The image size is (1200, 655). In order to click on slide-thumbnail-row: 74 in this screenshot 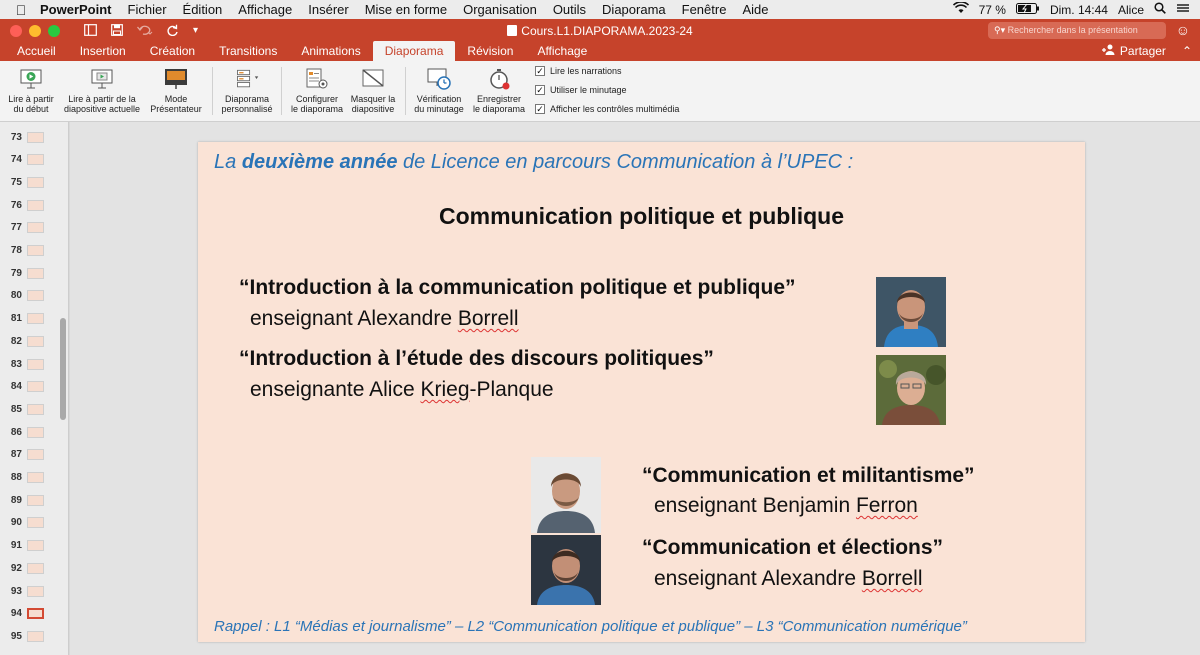, I will do `click(34, 160)`.